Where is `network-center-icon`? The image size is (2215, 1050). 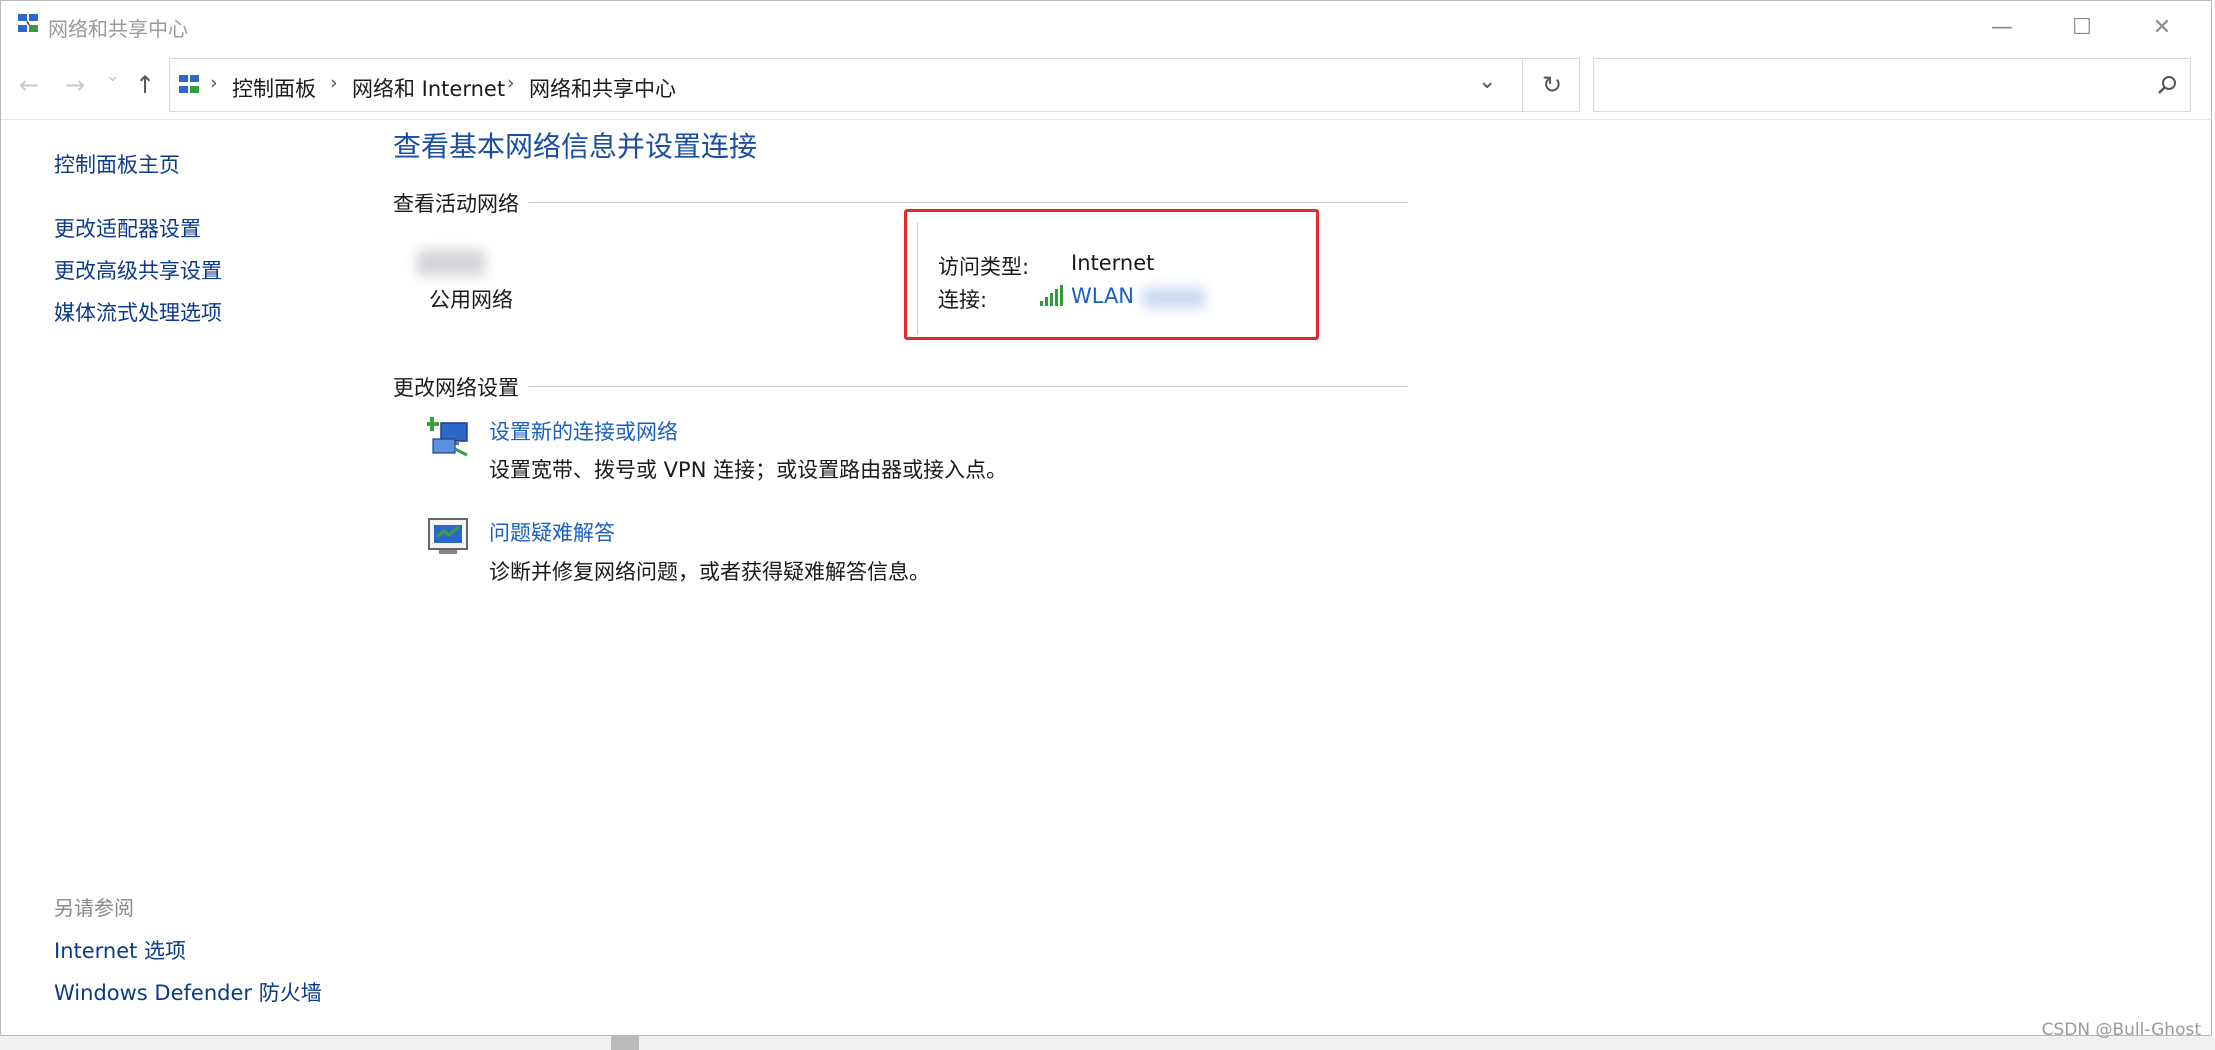 network-center-icon is located at coordinates (28, 23).